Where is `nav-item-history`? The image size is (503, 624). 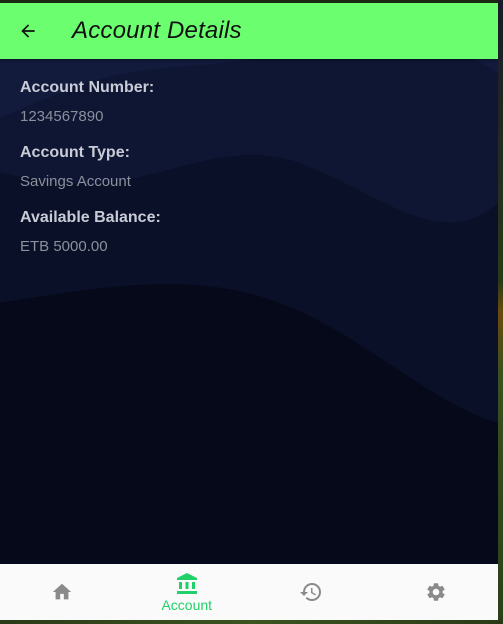
nav-item-history is located at coordinates (311, 592).